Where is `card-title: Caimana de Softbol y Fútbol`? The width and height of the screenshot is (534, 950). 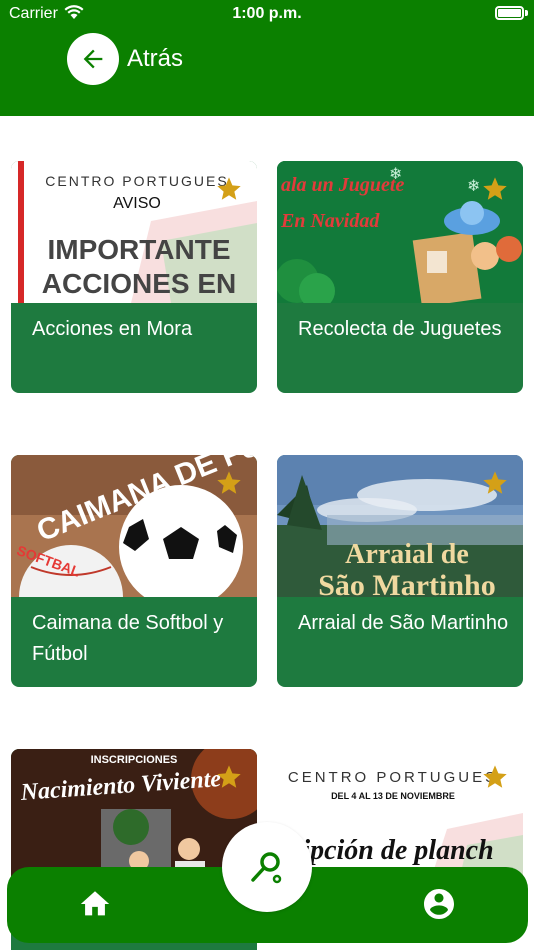
card-title: Caimana de Softbol y Fútbol is located at coordinates (128, 638).